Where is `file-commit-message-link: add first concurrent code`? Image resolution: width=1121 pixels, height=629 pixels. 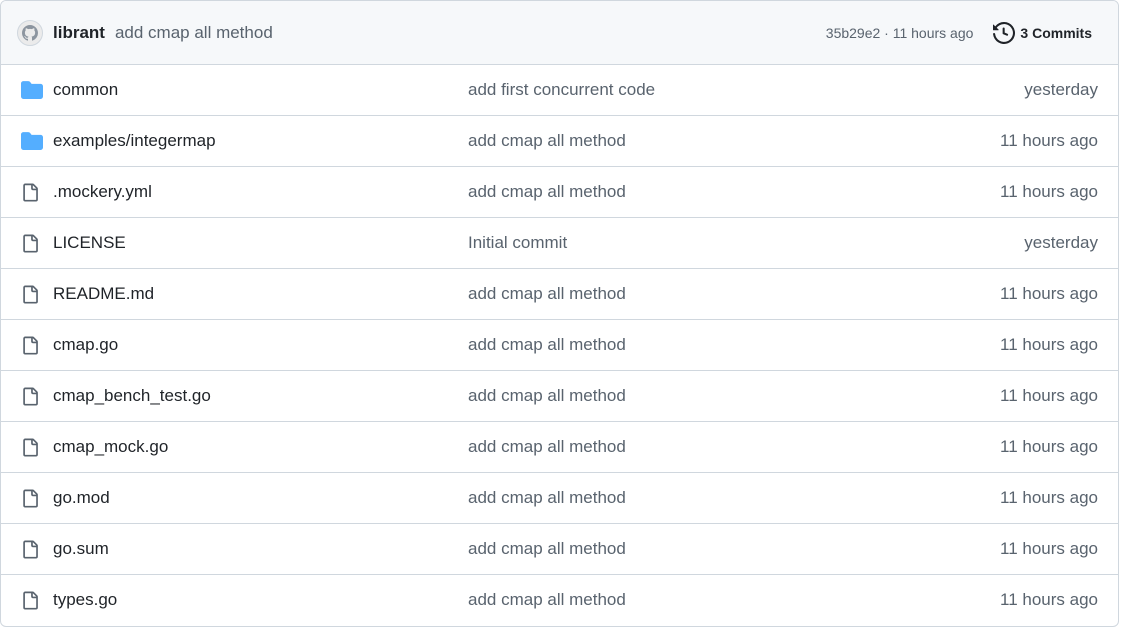
file-commit-message-link: add first concurrent code is located at coordinates (683, 90).